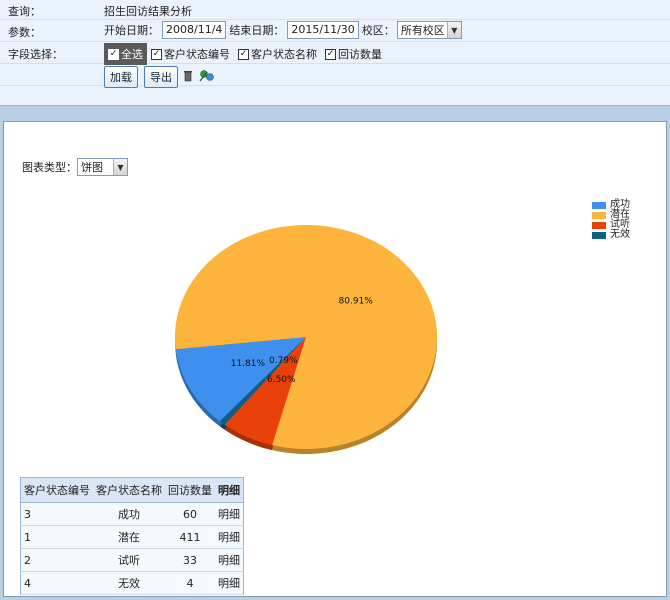 The image size is (670, 600). I want to click on table-row: 3 成功 60 明细, so click(132, 514).